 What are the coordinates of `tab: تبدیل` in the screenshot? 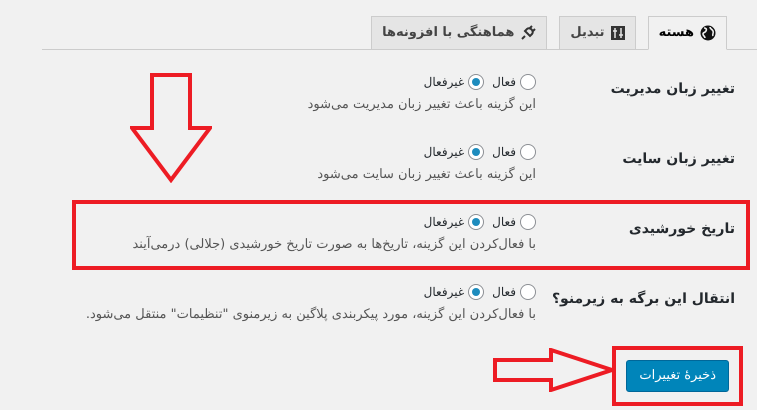 It's located at (597, 32).